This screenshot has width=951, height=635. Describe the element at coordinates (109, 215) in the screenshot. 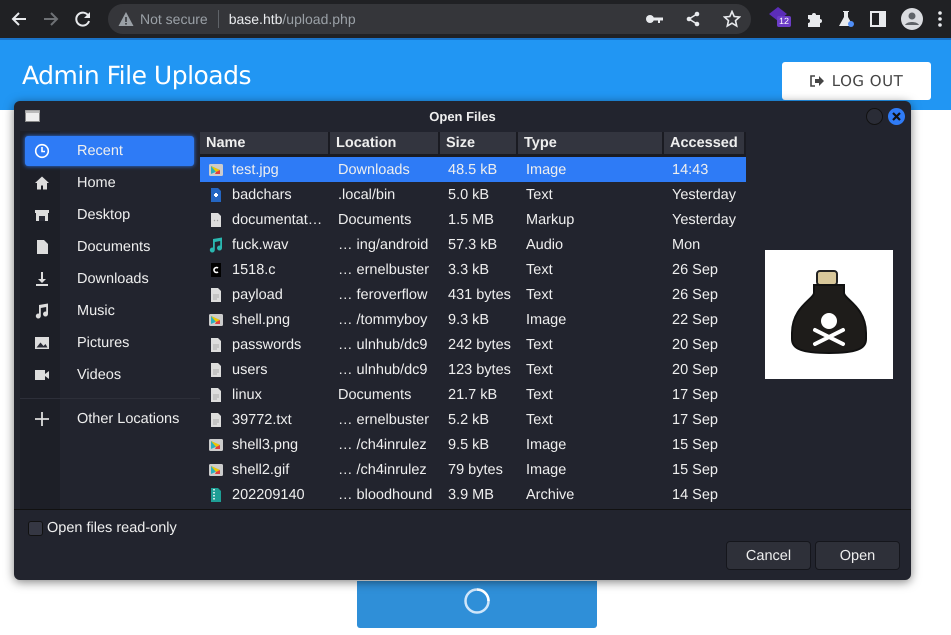

I see `sidebar-item: Desktop` at that location.